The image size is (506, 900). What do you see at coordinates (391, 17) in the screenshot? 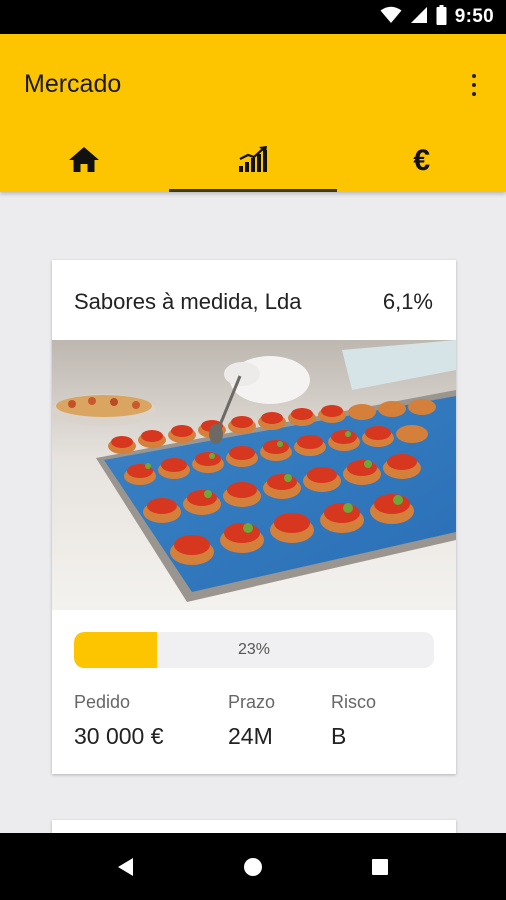
I see `wifi-icon` at bounding box center [391, 17].